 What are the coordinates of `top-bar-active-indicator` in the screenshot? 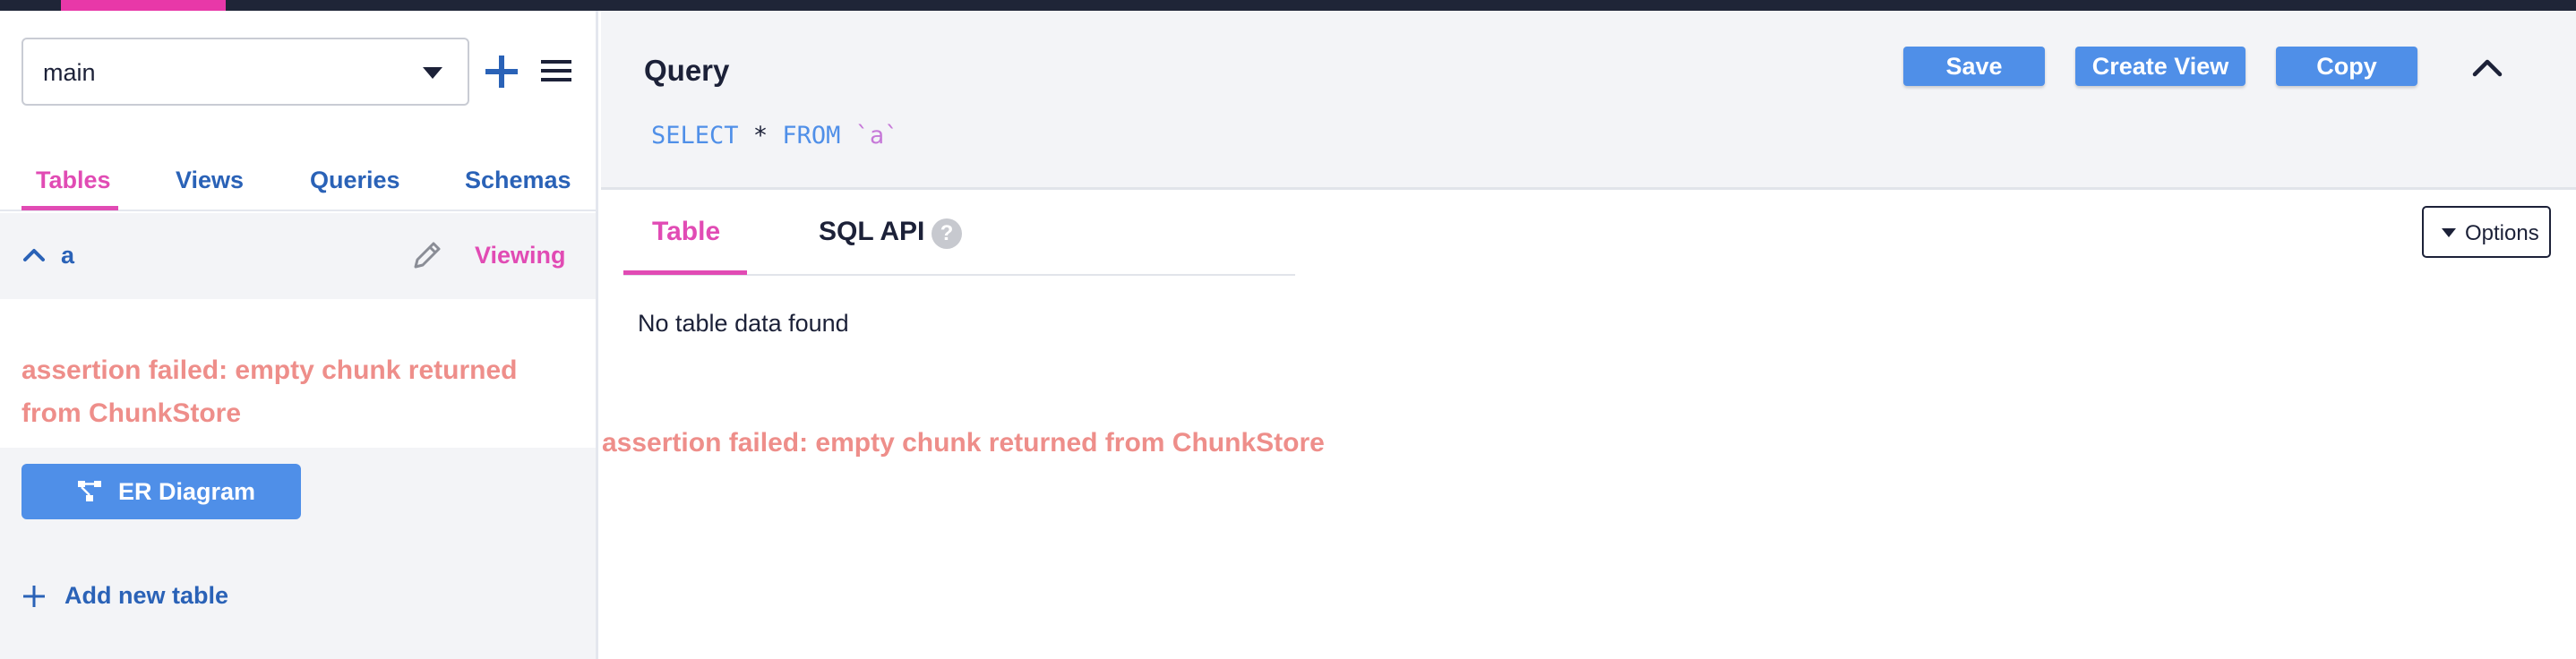 It's located at (143, 5).